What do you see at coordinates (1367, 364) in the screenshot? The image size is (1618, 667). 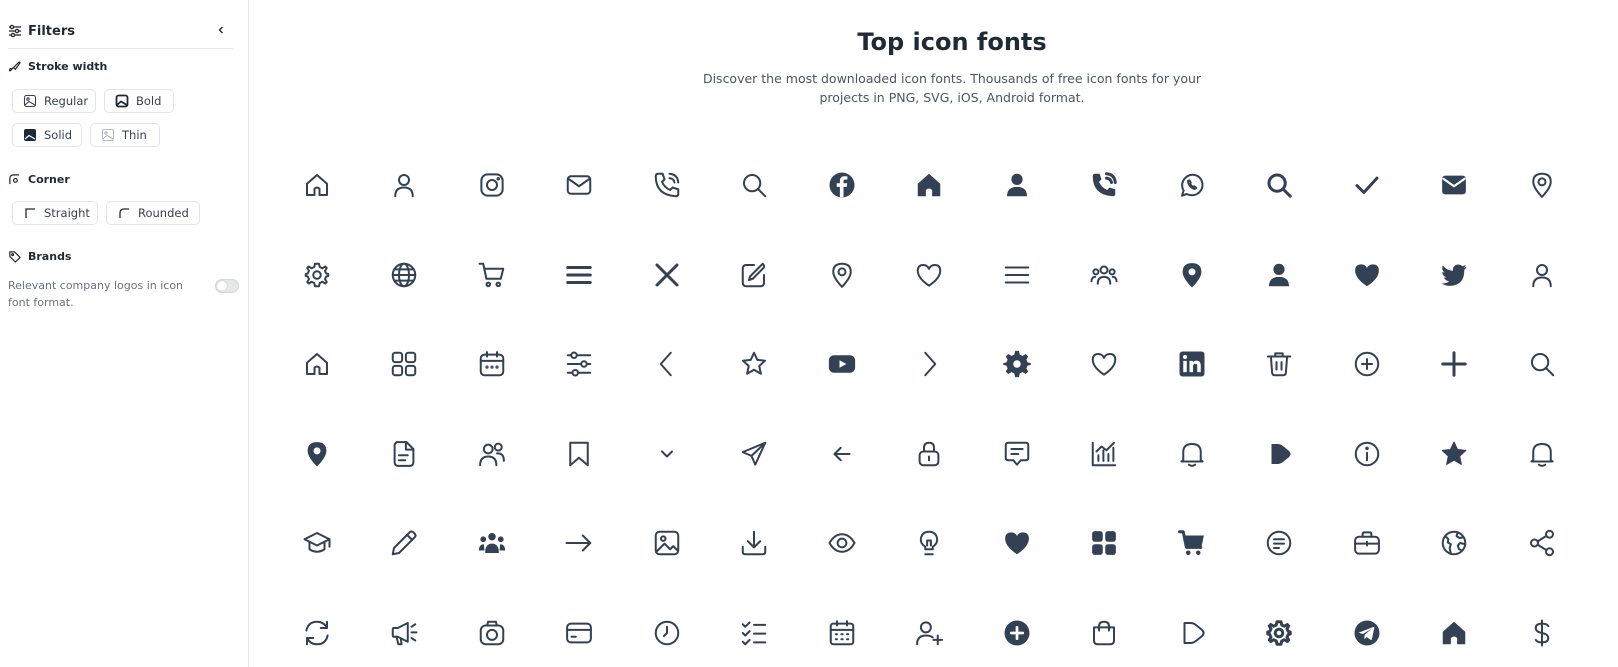 I see `add-icon` at bounding box center [1367, 364].